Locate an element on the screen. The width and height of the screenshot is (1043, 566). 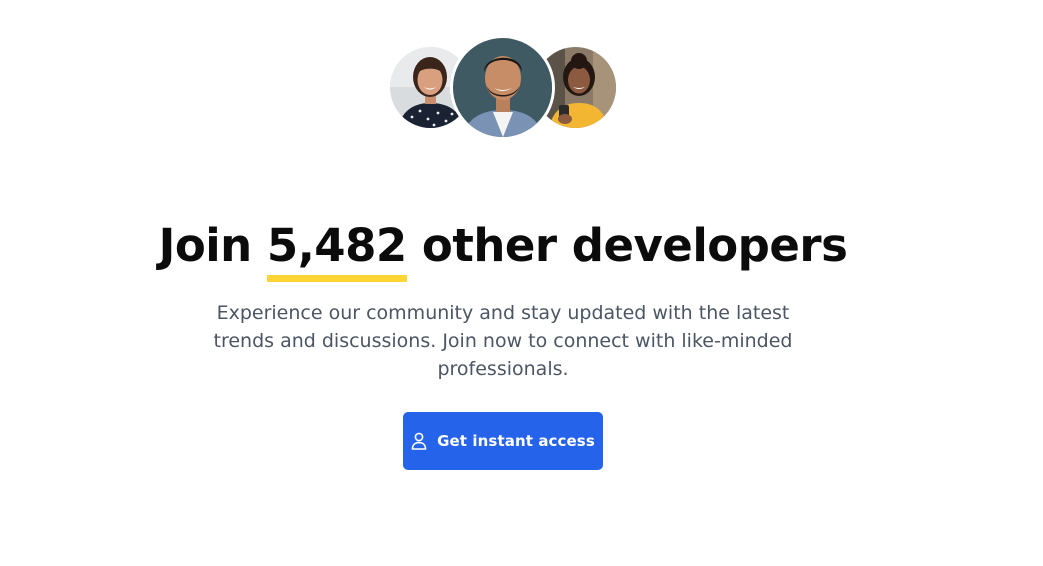
cta-label: Get instant access is located at coordinates (516, 441).